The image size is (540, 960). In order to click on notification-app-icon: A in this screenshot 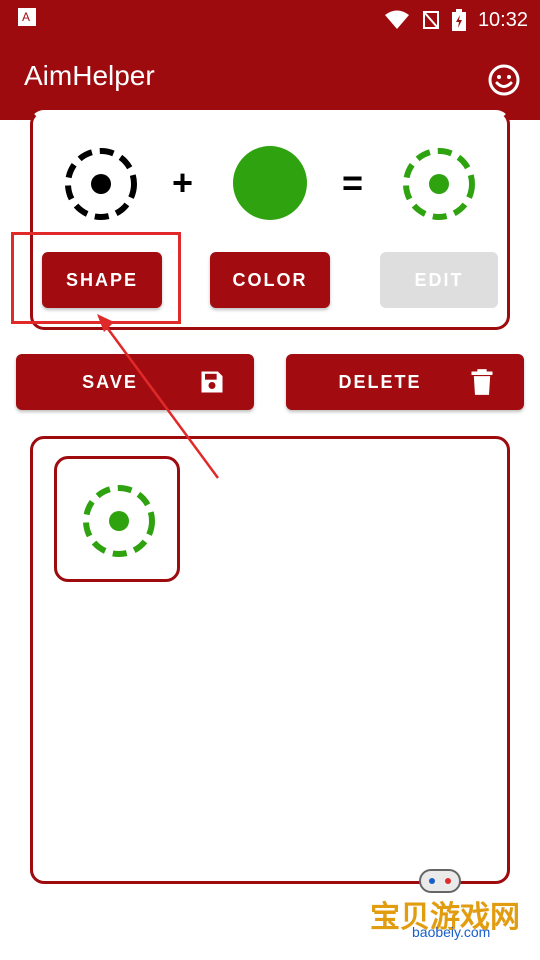, I will do `click(27, 17)`.